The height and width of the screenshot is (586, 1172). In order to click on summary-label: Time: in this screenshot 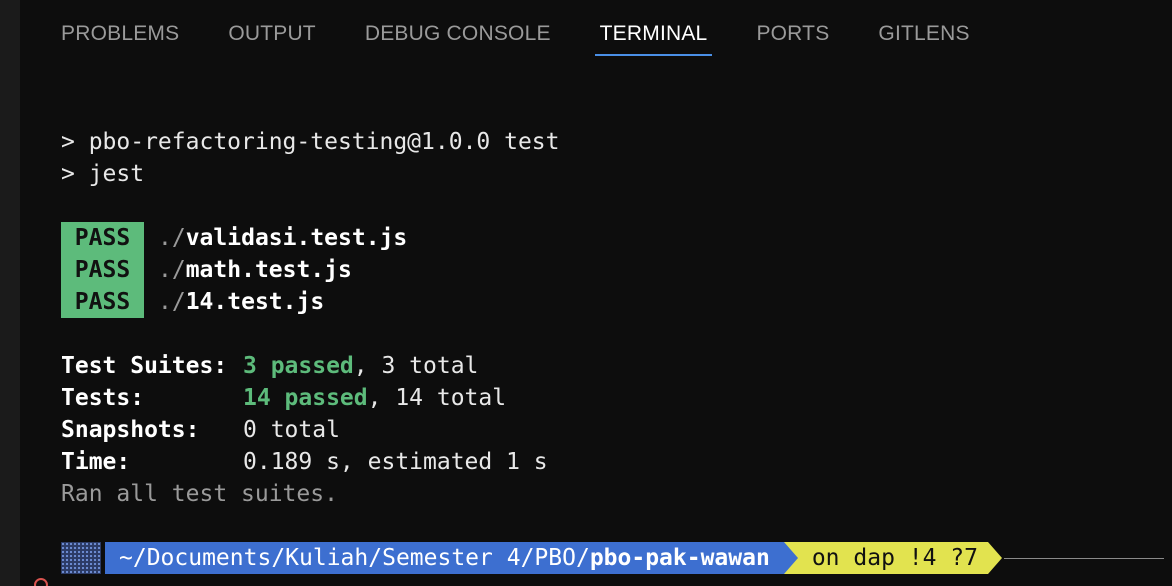, I will do `click(96, 462)`.